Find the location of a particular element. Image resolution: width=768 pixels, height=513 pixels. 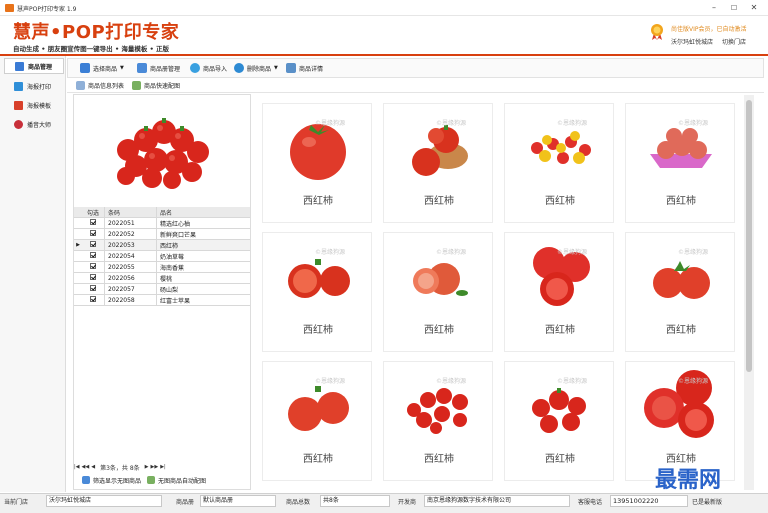

sidebar-item-product-manage: 商品管理 is located at coordinates (34, 66).